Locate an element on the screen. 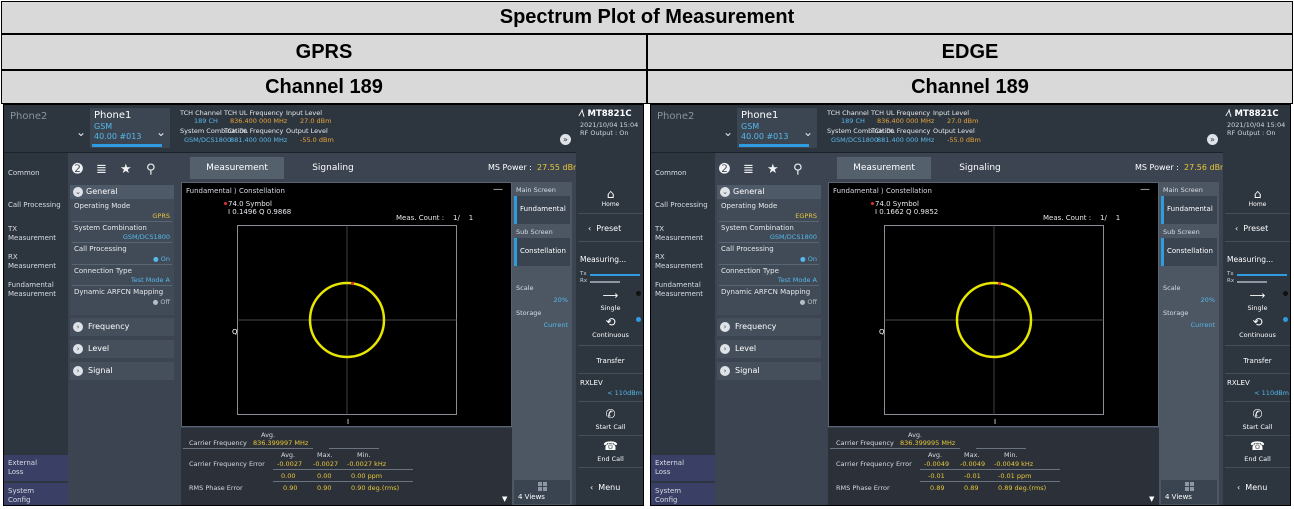  operating-mode-value: GPRS is located at coordinates (161, 216).